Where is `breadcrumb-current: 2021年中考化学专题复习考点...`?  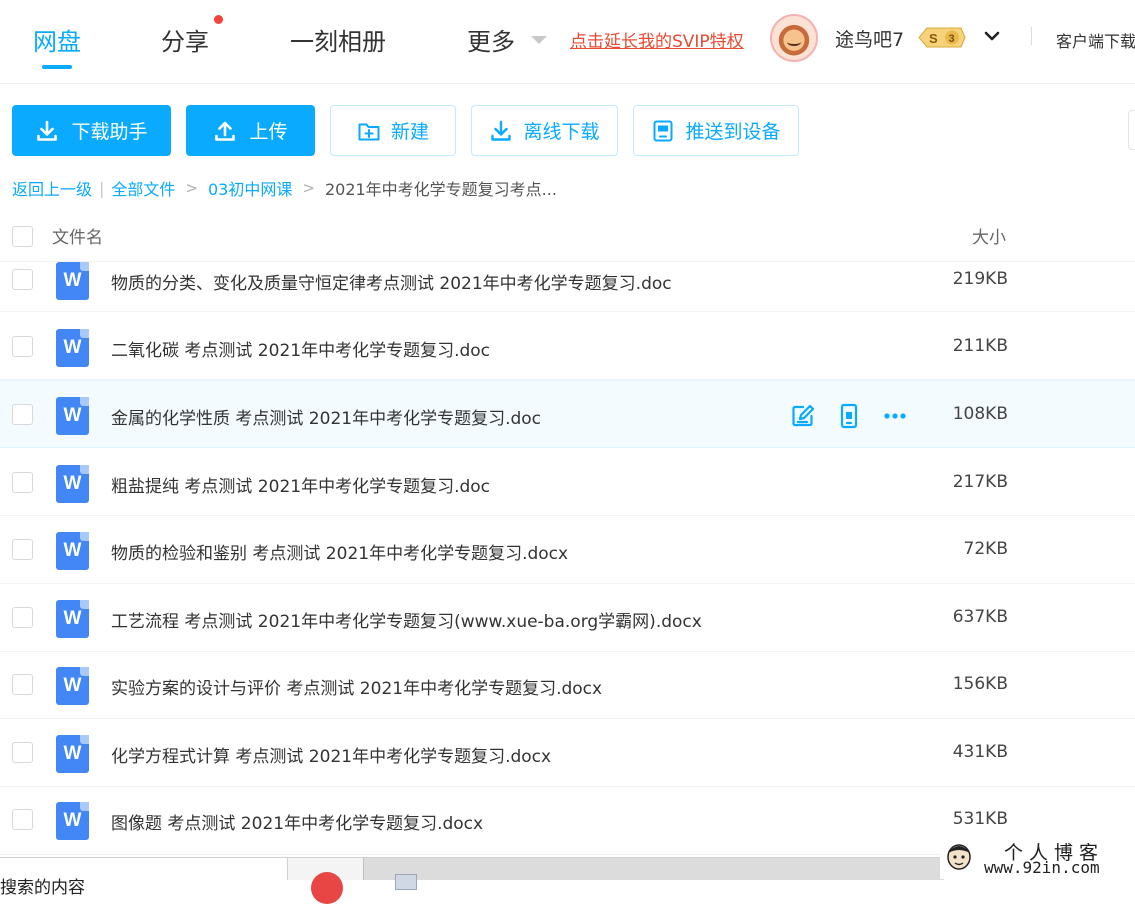 breadcrumb-current: 2021年中考化学专题复习考点... is located at coordinates (440, 189).